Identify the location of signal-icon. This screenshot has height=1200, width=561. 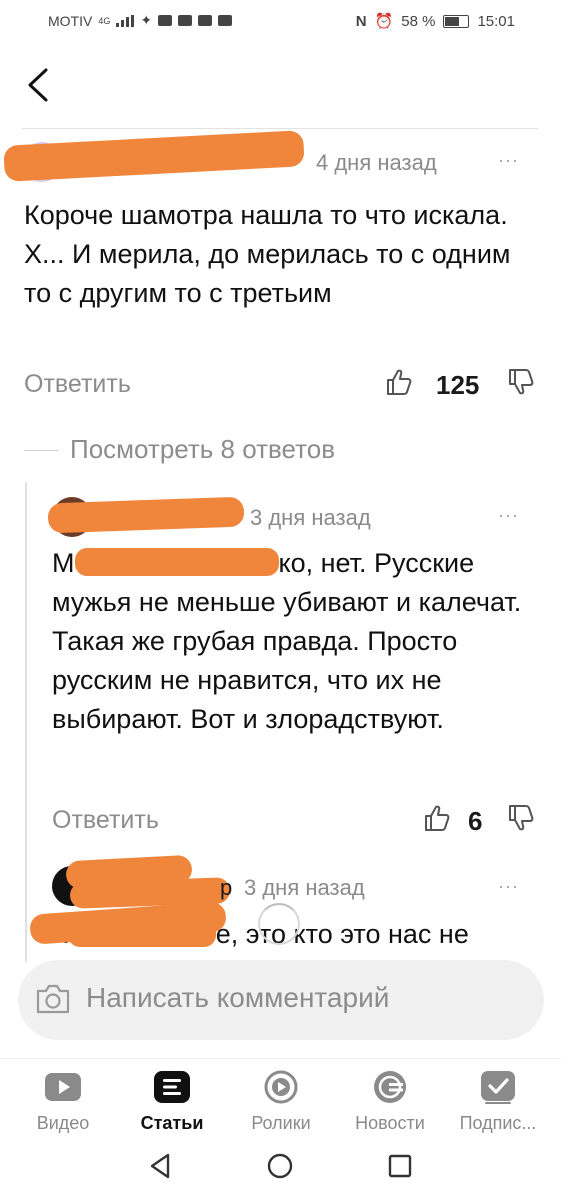
(125, 20).